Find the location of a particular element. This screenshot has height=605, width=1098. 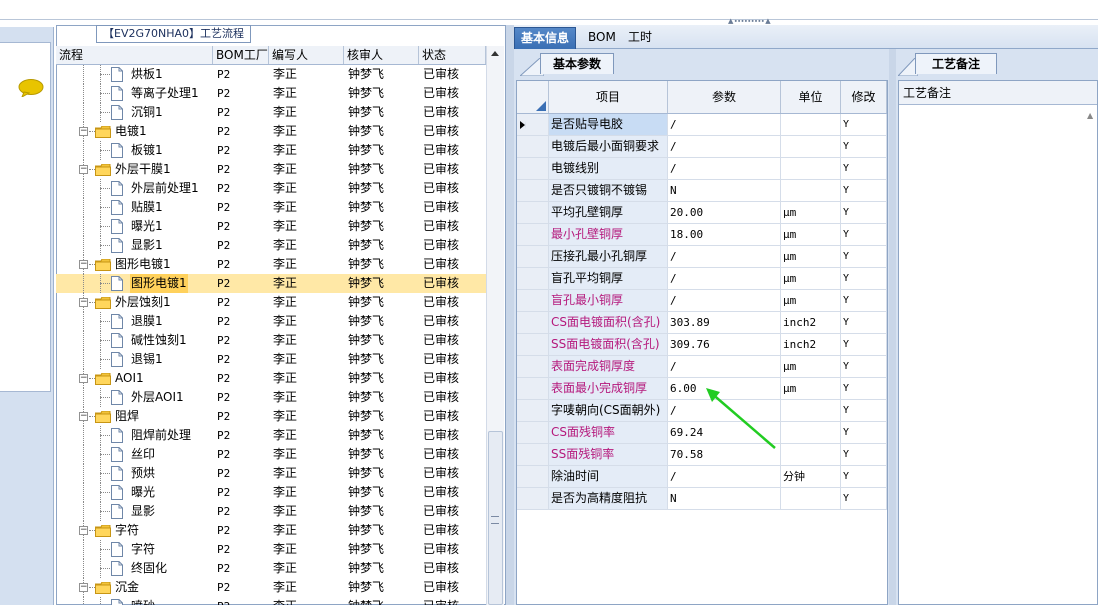

tree-row: 显影 P2 李正 钟梦飞 已审核 is located at coordinates (271, 511).